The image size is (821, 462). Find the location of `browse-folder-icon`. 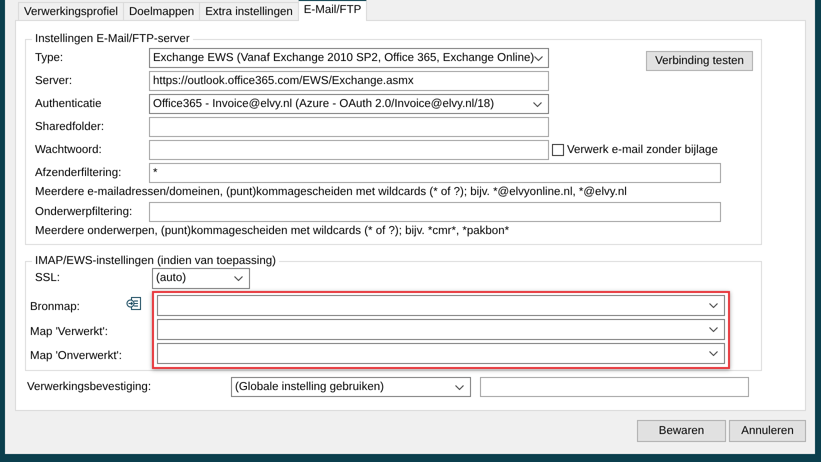

browse-folder-icon is located at coordinates (133, 303).